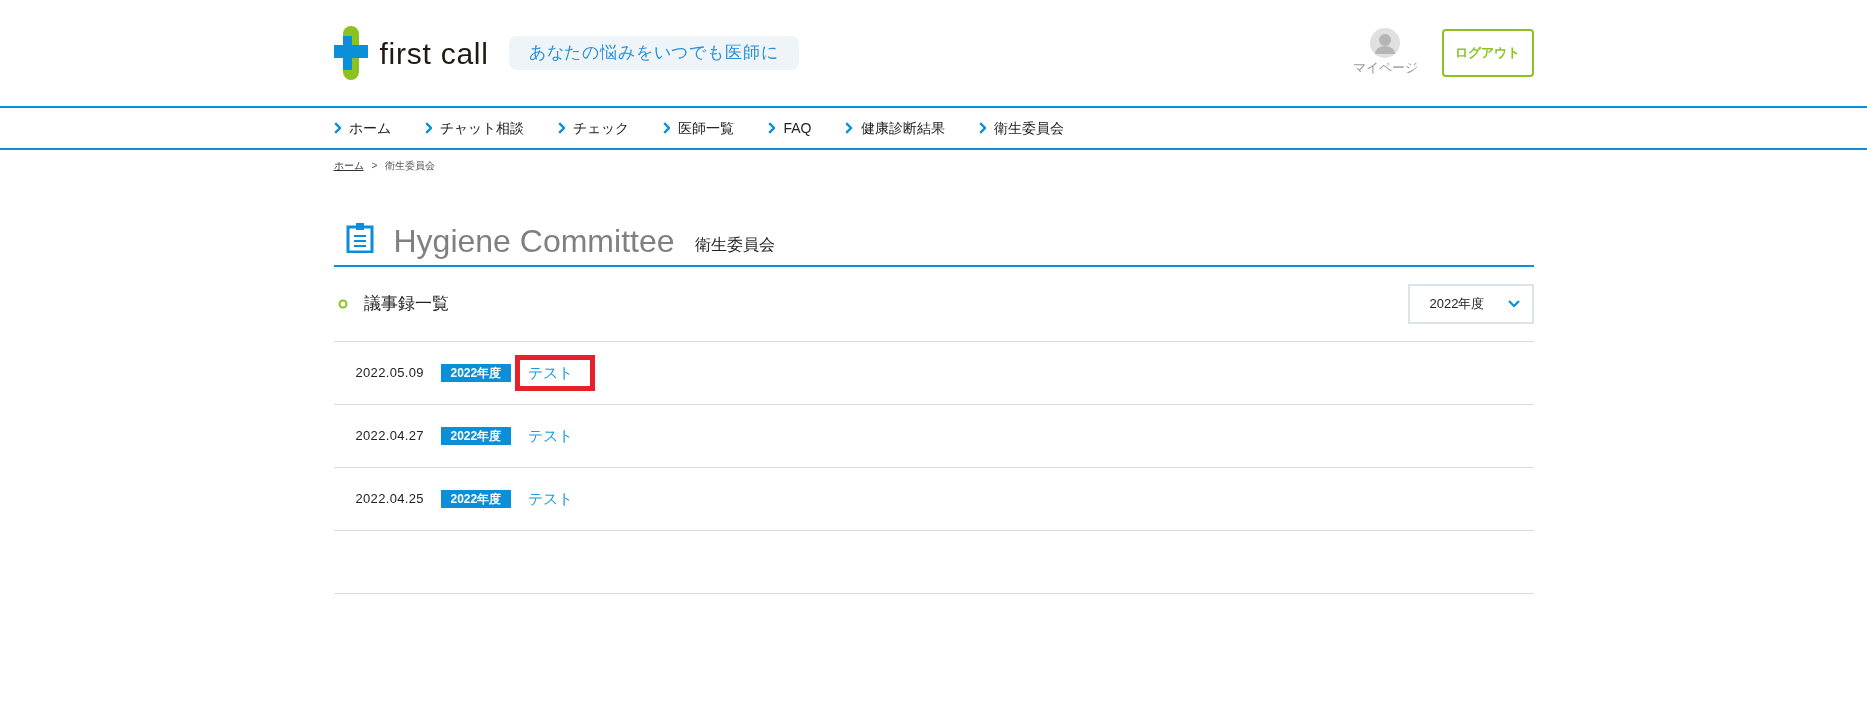 This screenshot has width=1867, height=708. Describe the element at coordinates (348, 165) in the screenshot. I see `breadcrumb-link: ホーム` at that location.